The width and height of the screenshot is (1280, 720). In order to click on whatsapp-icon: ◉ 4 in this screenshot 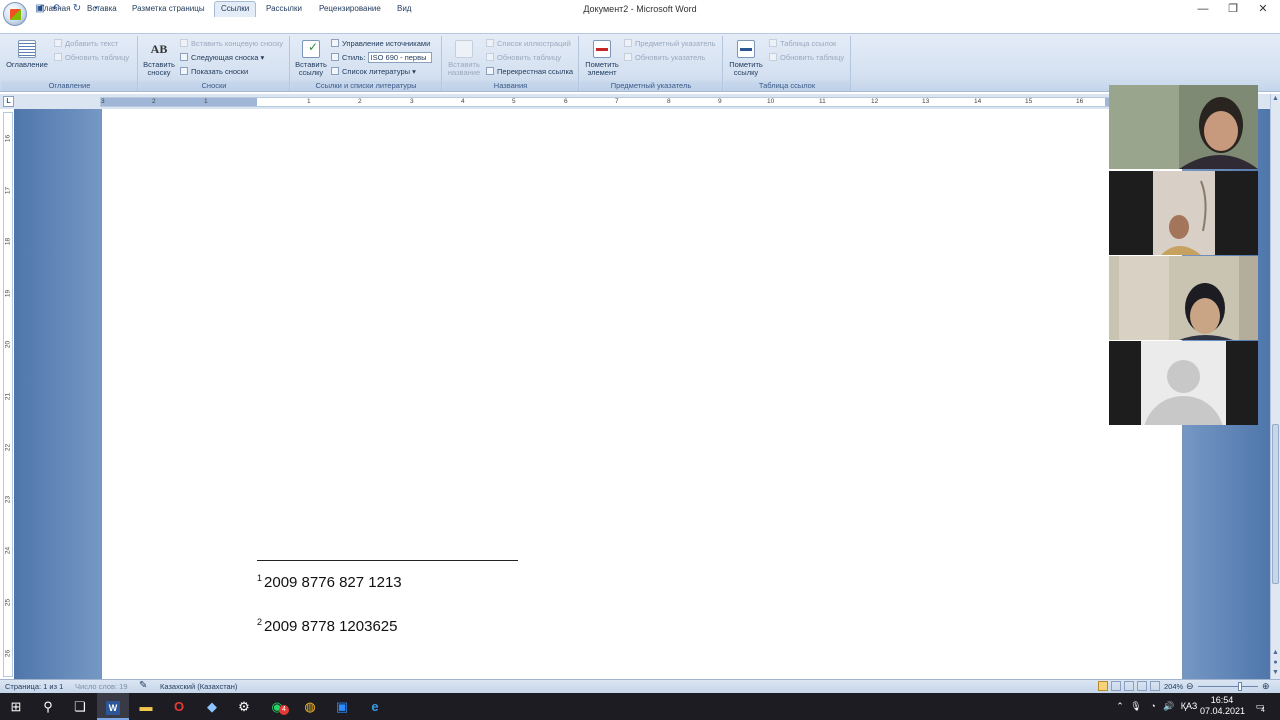, I will do `click(277, 706)`.